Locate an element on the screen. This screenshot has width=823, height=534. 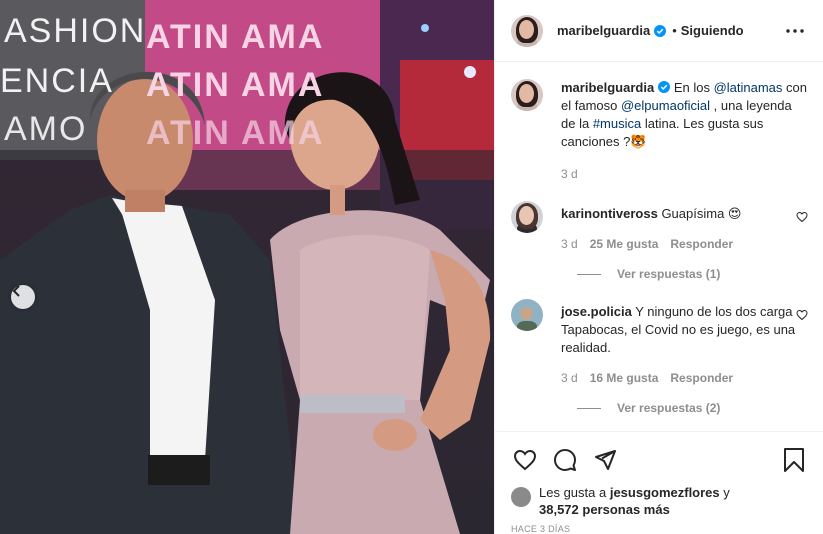
comment-button is located at coordinates (565, 460).